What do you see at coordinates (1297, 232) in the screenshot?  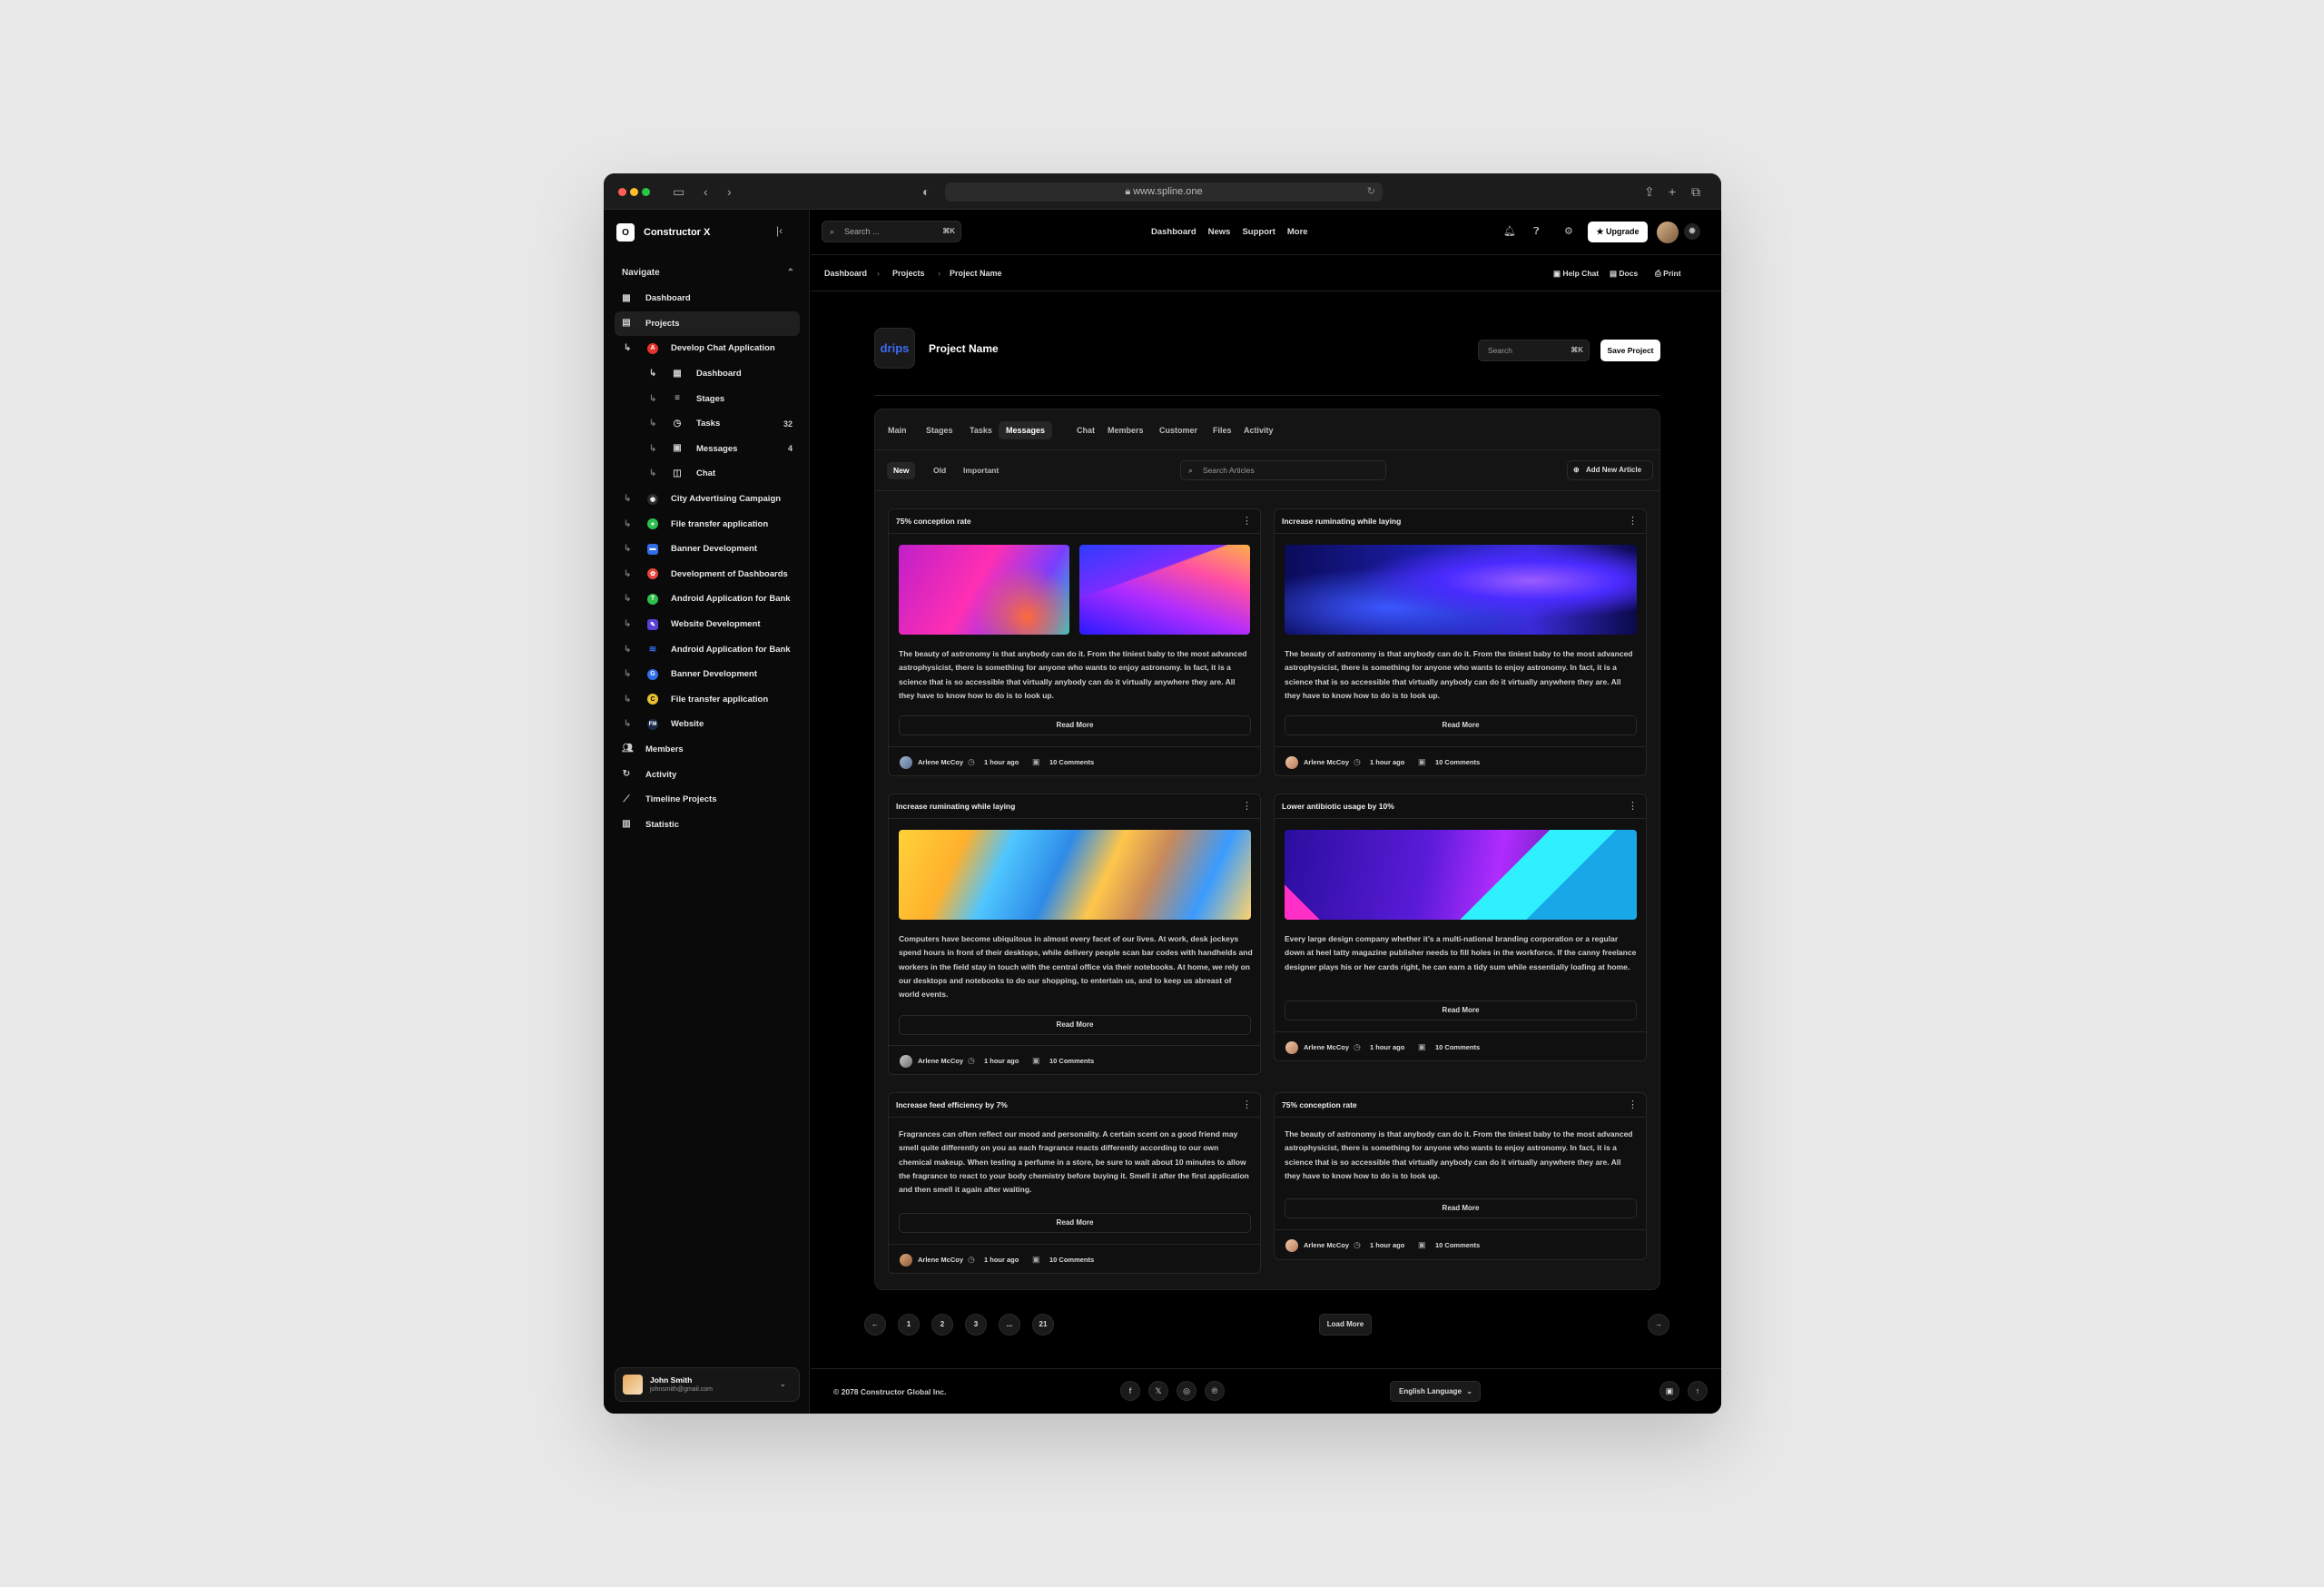 I see `topnav-more: More` at bounding box center [1297, 232].